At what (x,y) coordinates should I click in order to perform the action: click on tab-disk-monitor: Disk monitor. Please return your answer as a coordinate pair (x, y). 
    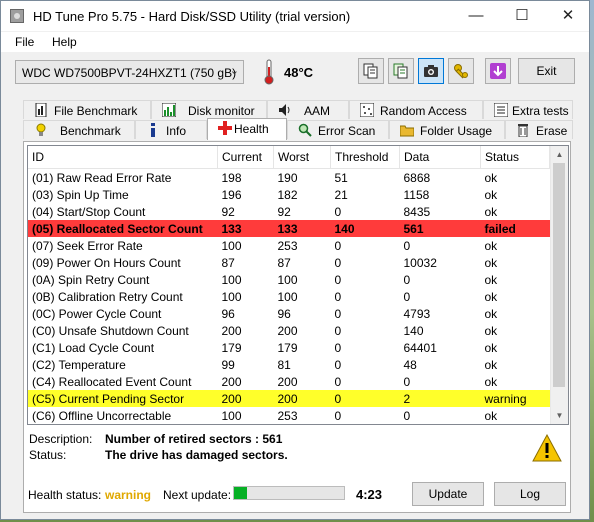
    Looking at the image, I should click on (209, 109).